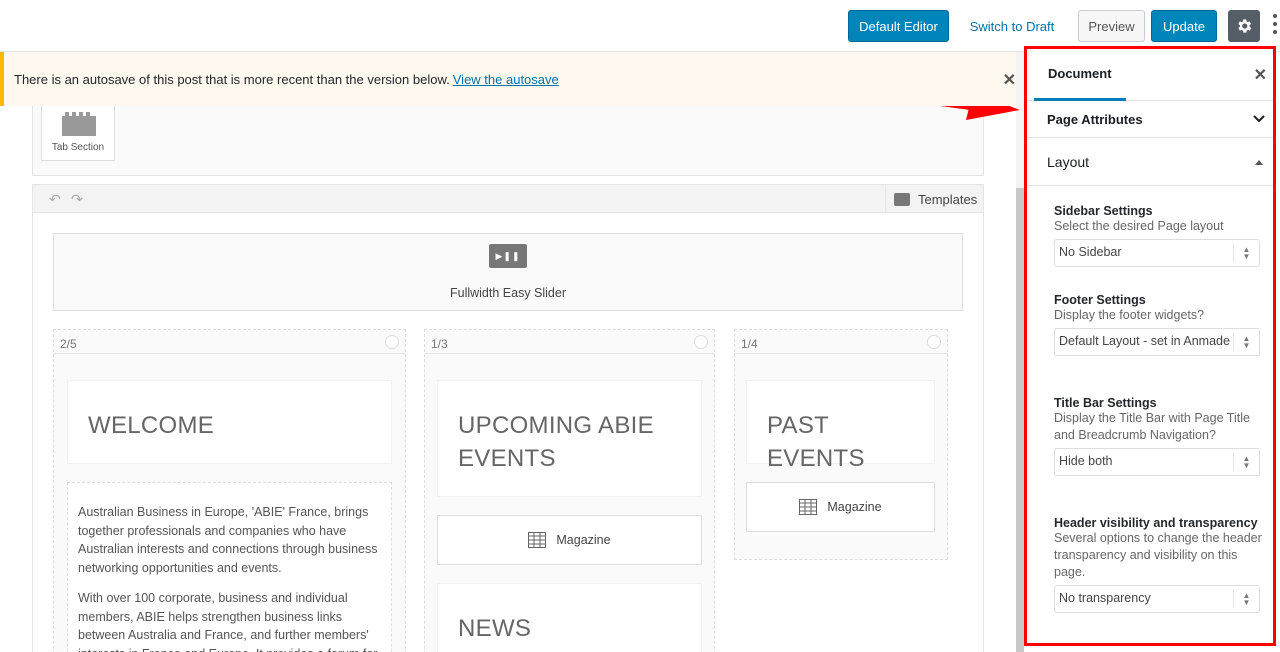  What do you see at coordinates (902, 199) in the screenshot?
I see `templates-icon` at bounding box center [902, 199].